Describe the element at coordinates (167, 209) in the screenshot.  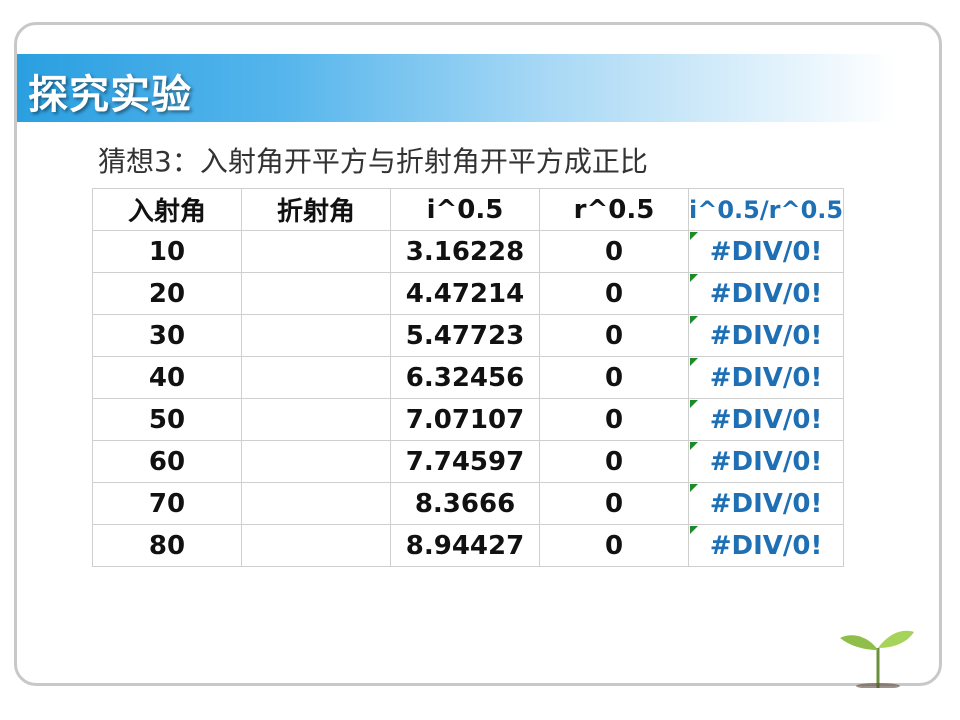
I see `header-incident-angle: 入射角` at that location.